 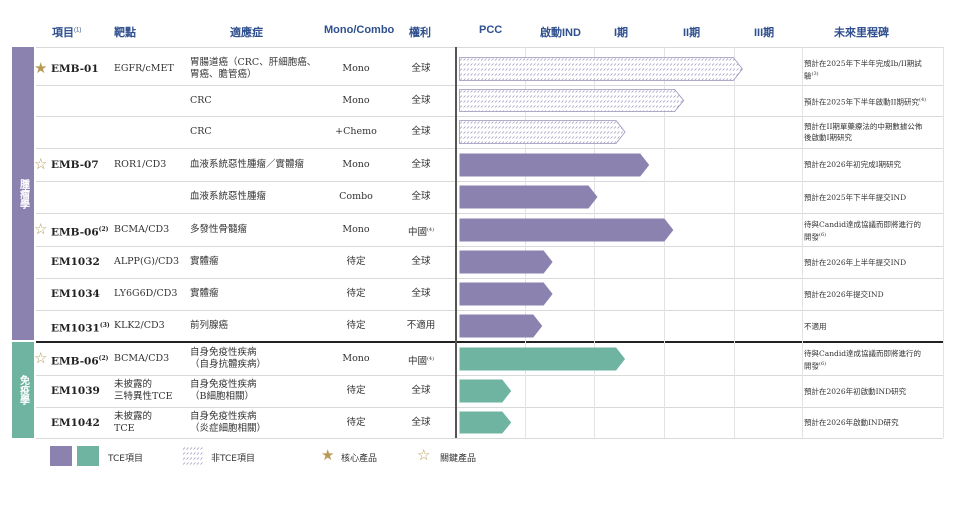 I want to click on rights-footnote: (4), so click(x=430, y=229).